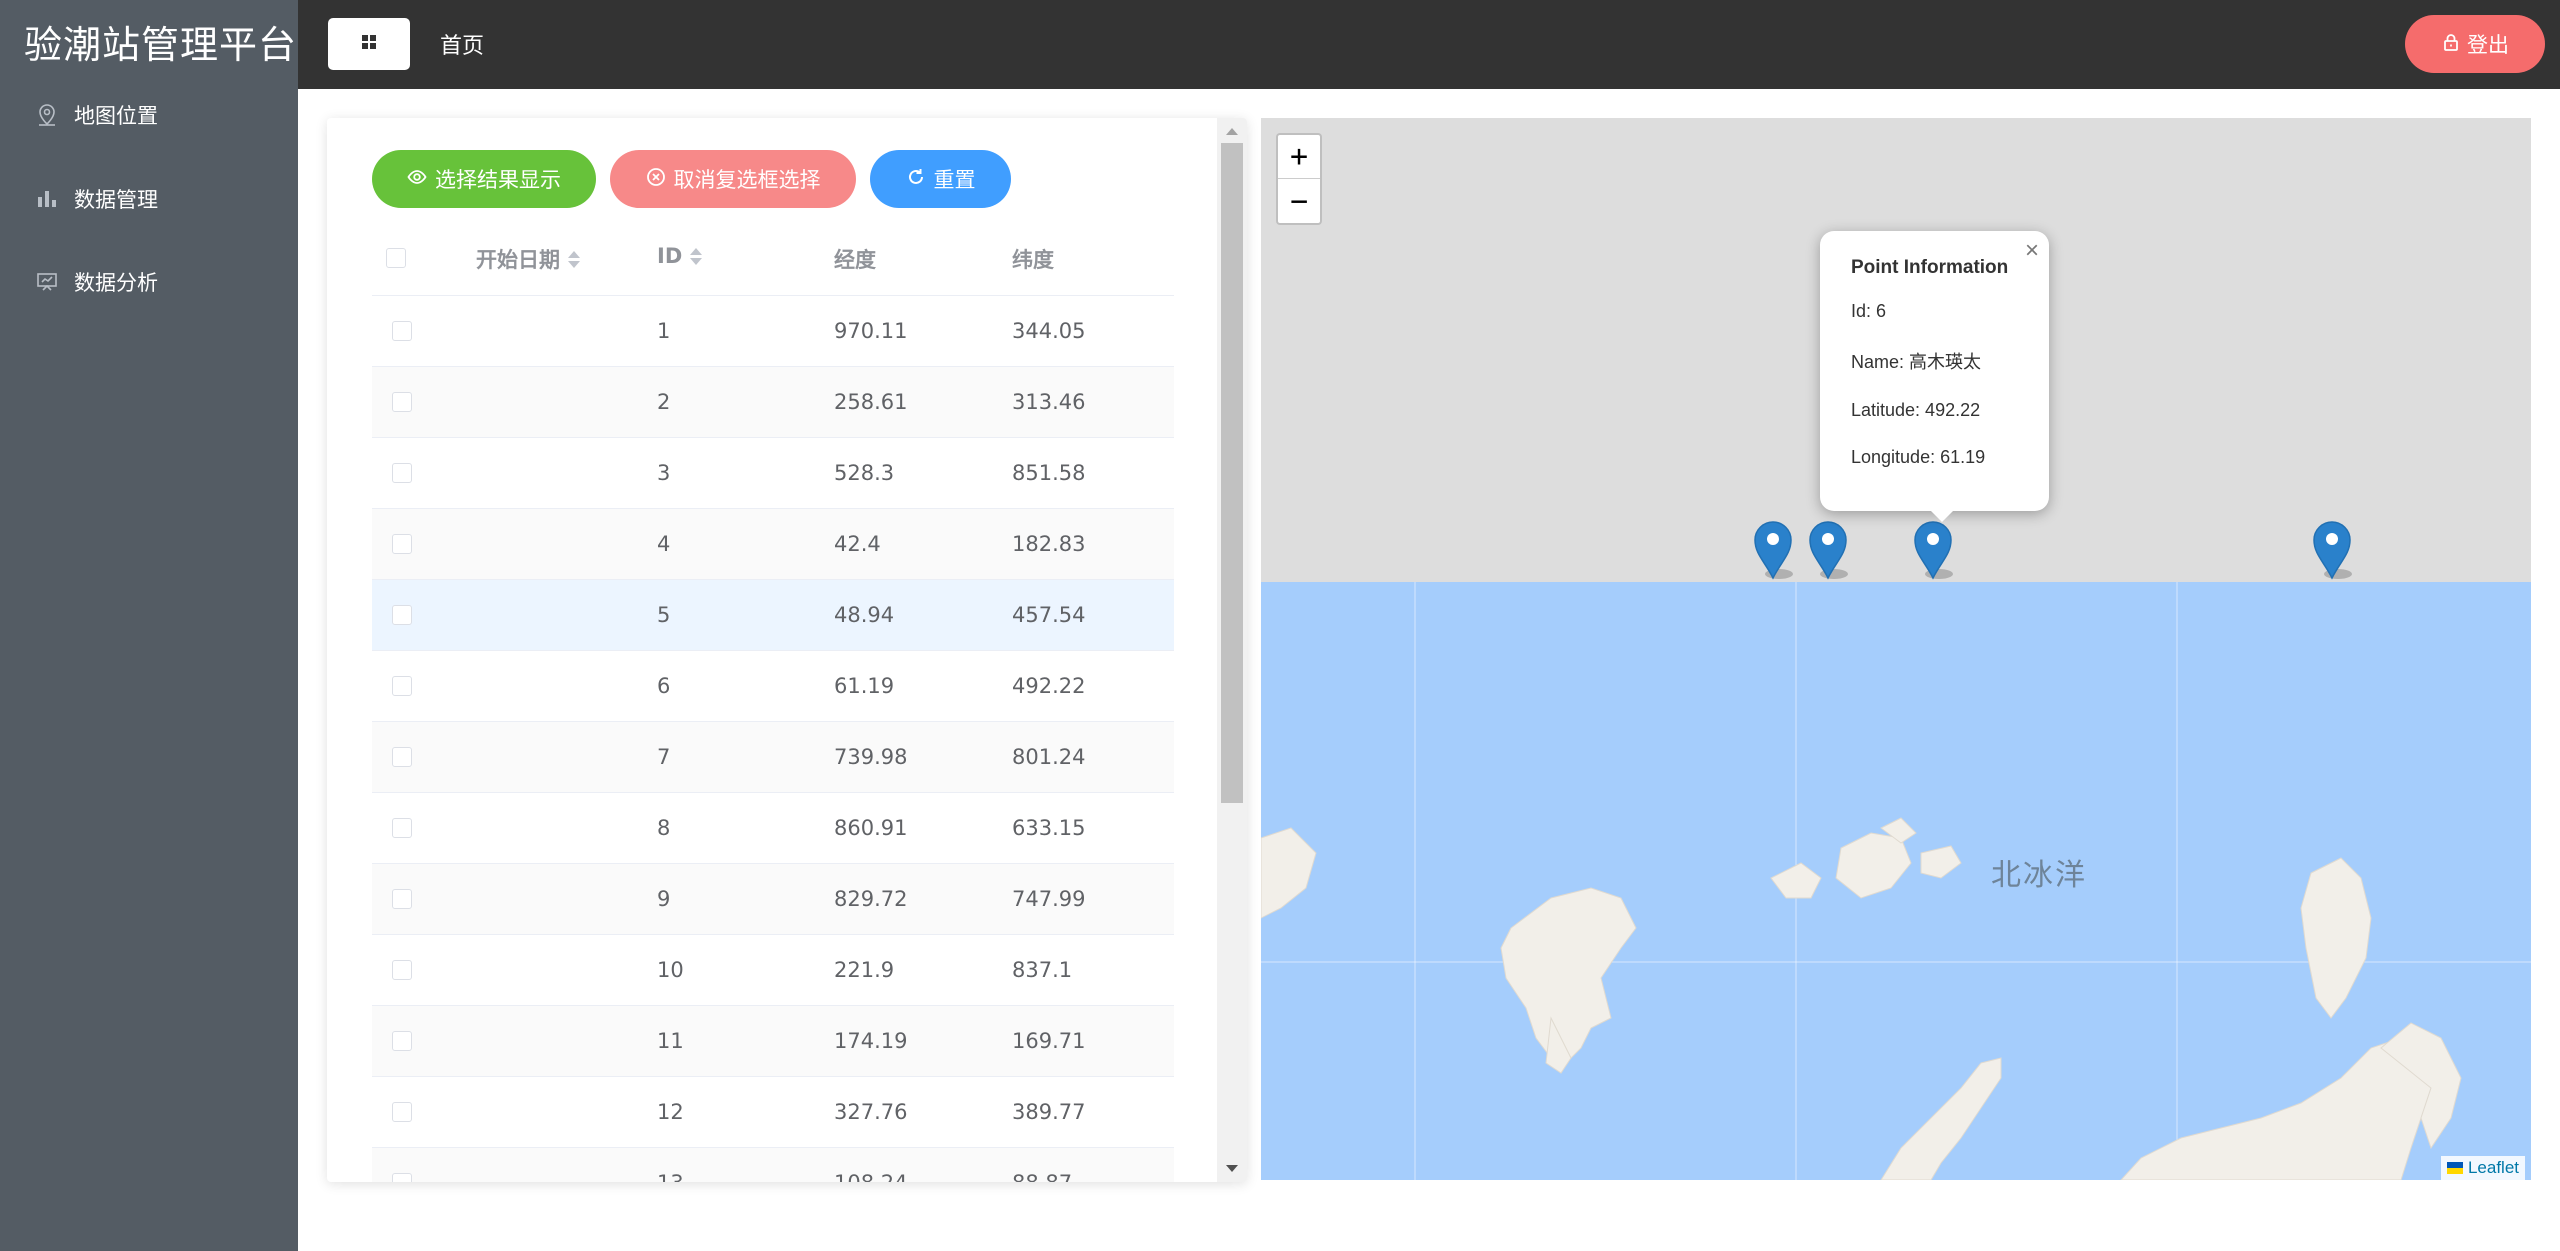 The height and width of the screenshot is (1251, 2560). Describe the element at coordinates (1918, 457) in the screenshot. I see `popup-longitude: Longitude: 61.19` at that location.